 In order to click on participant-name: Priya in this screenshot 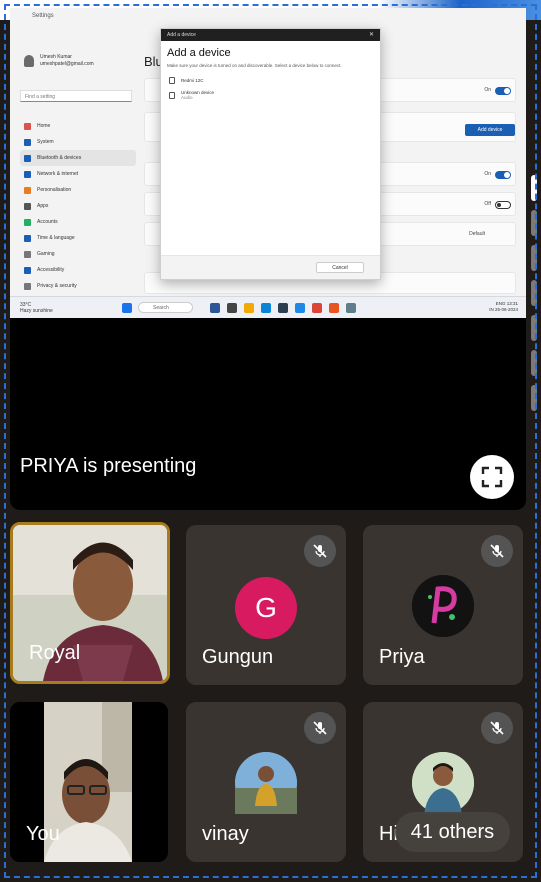, I will do `click(402, 657)`.